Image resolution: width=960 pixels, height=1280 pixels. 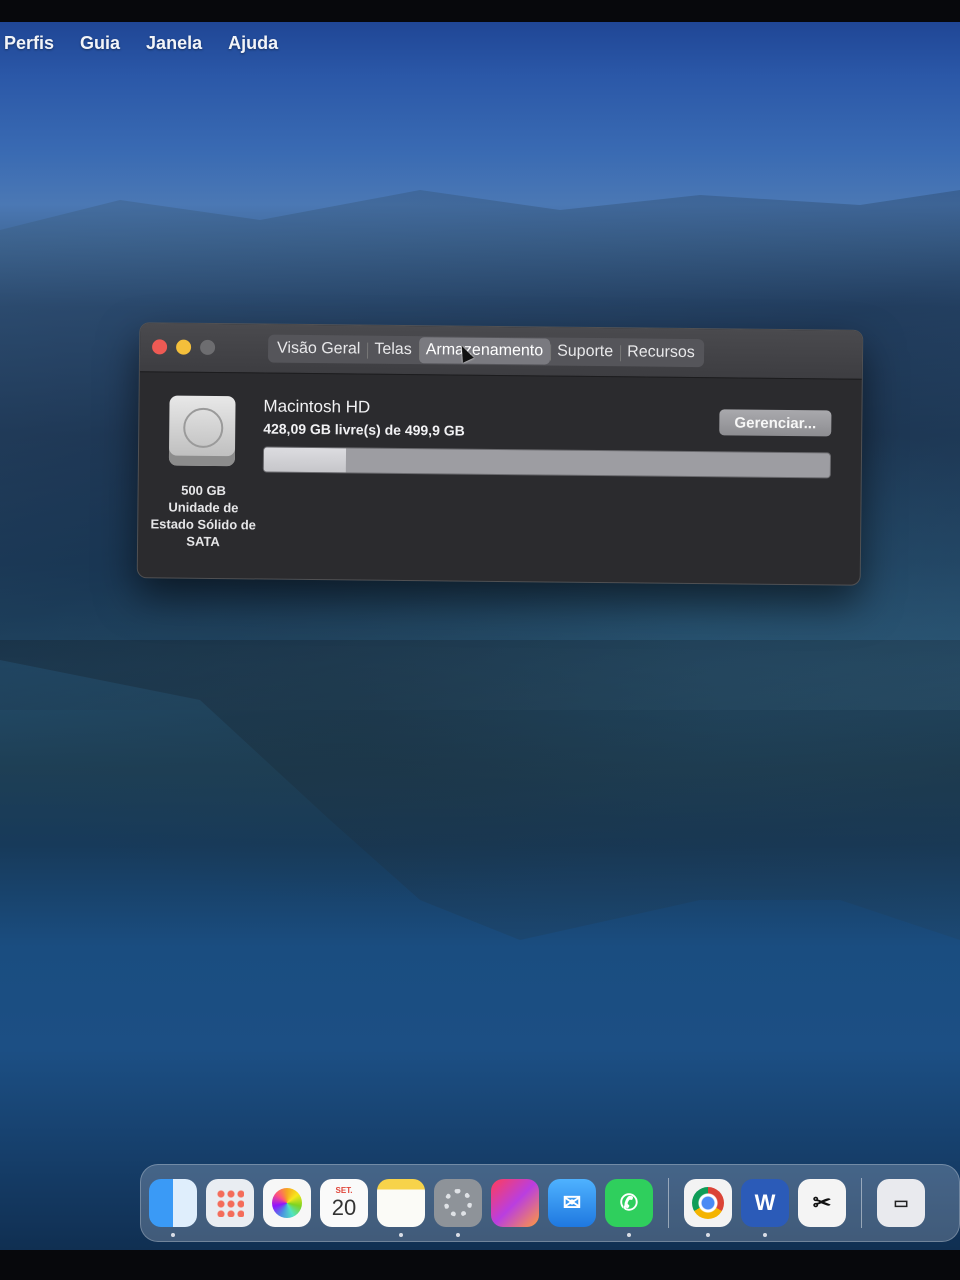 I want to click on monitor-bezel-top, so click(x=480, y=11).